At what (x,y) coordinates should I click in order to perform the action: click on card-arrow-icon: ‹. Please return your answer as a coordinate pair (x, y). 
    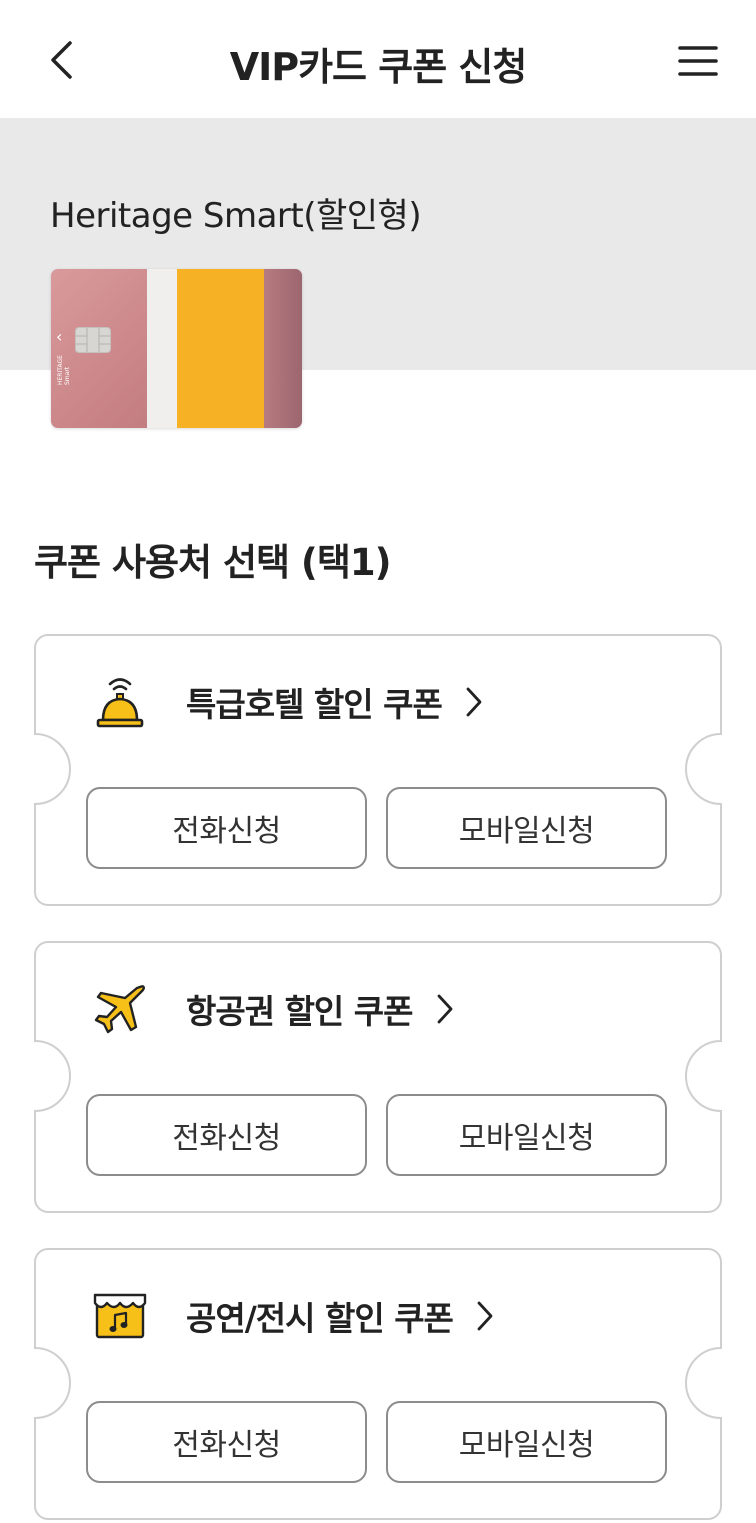
    Looking at the image, I should click on (59, 336).